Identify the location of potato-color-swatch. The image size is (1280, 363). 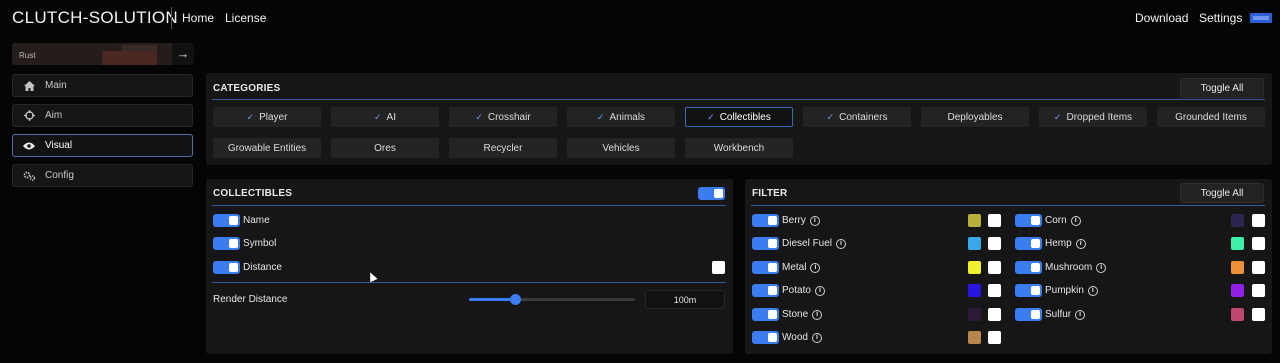
(974, 290).